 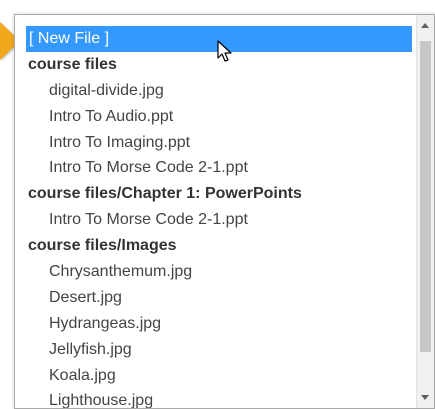 What do you see at coordinates (219, 398) in the screenshot?
I see `list-item: Lighthouse.jpg` at bounding box center [219, 398].